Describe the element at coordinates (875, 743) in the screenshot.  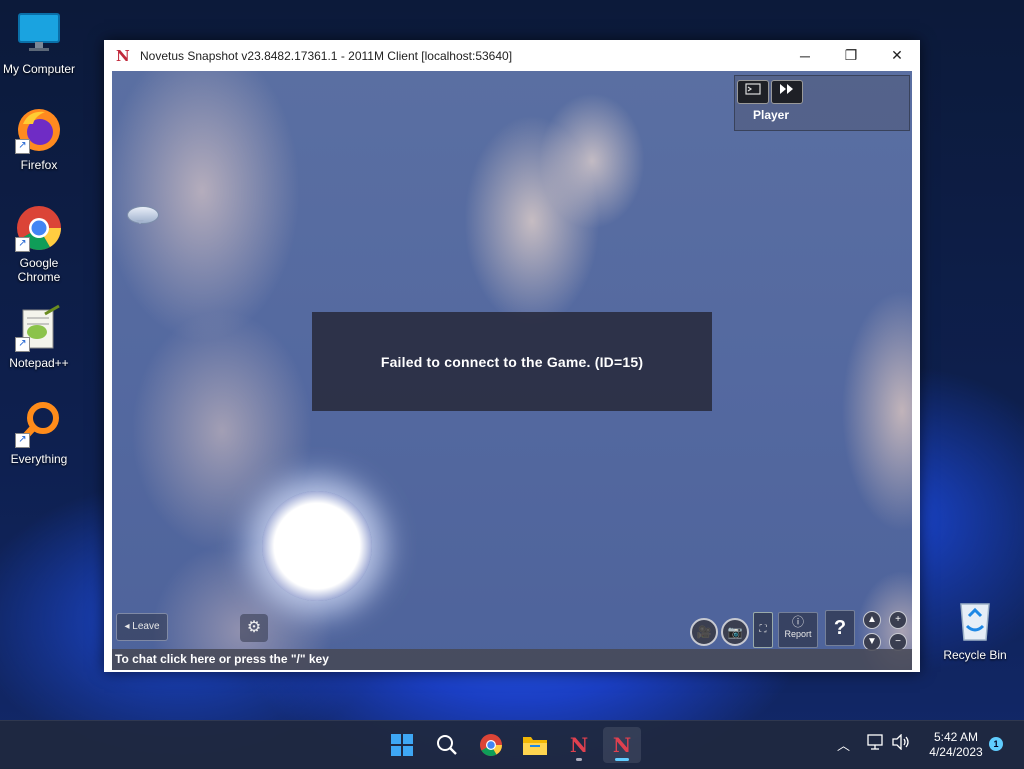
I see `network-icon` at that location.